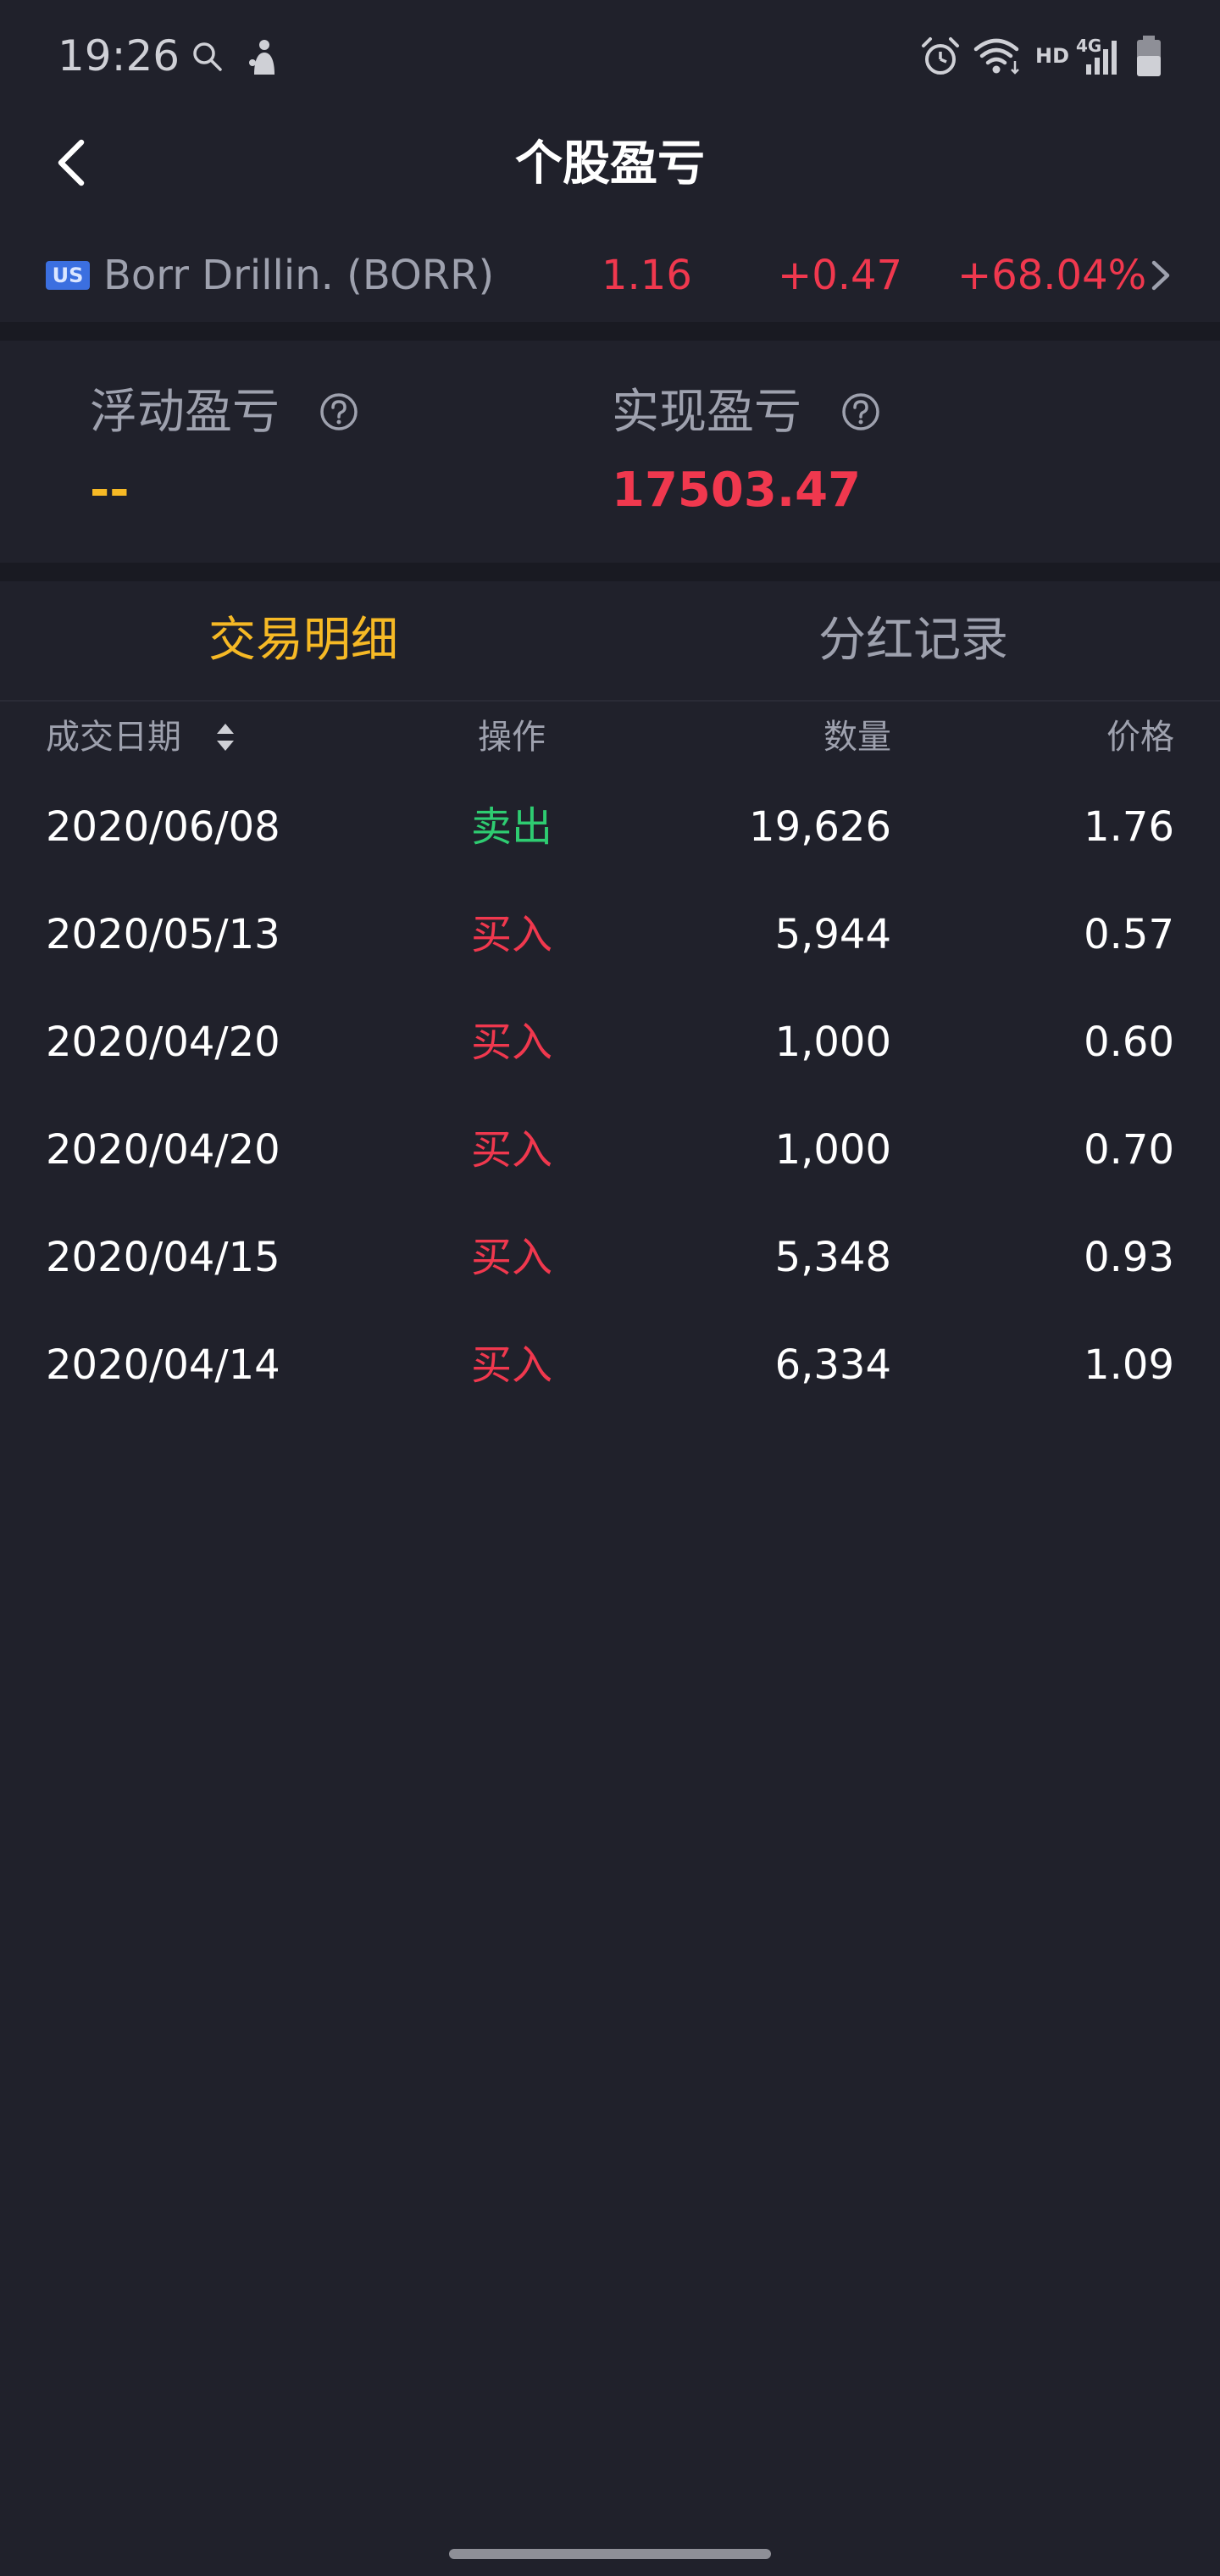 The image size is (1220, 2576). I want to click on row-quantity: 5,348, so click(832, 1257).